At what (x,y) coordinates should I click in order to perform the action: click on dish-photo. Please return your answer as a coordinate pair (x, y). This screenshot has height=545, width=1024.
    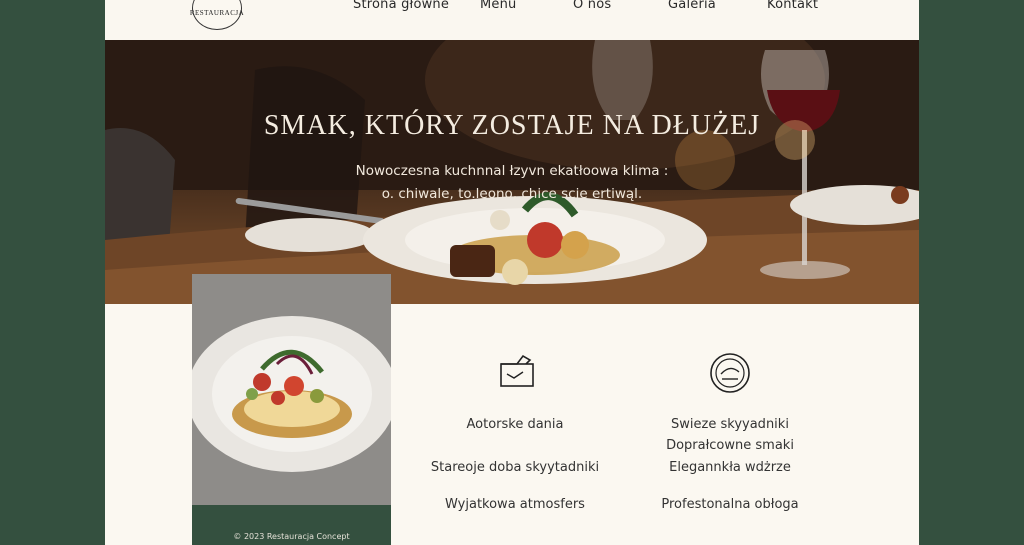
    Looking at the image, I should click on (291, 389).